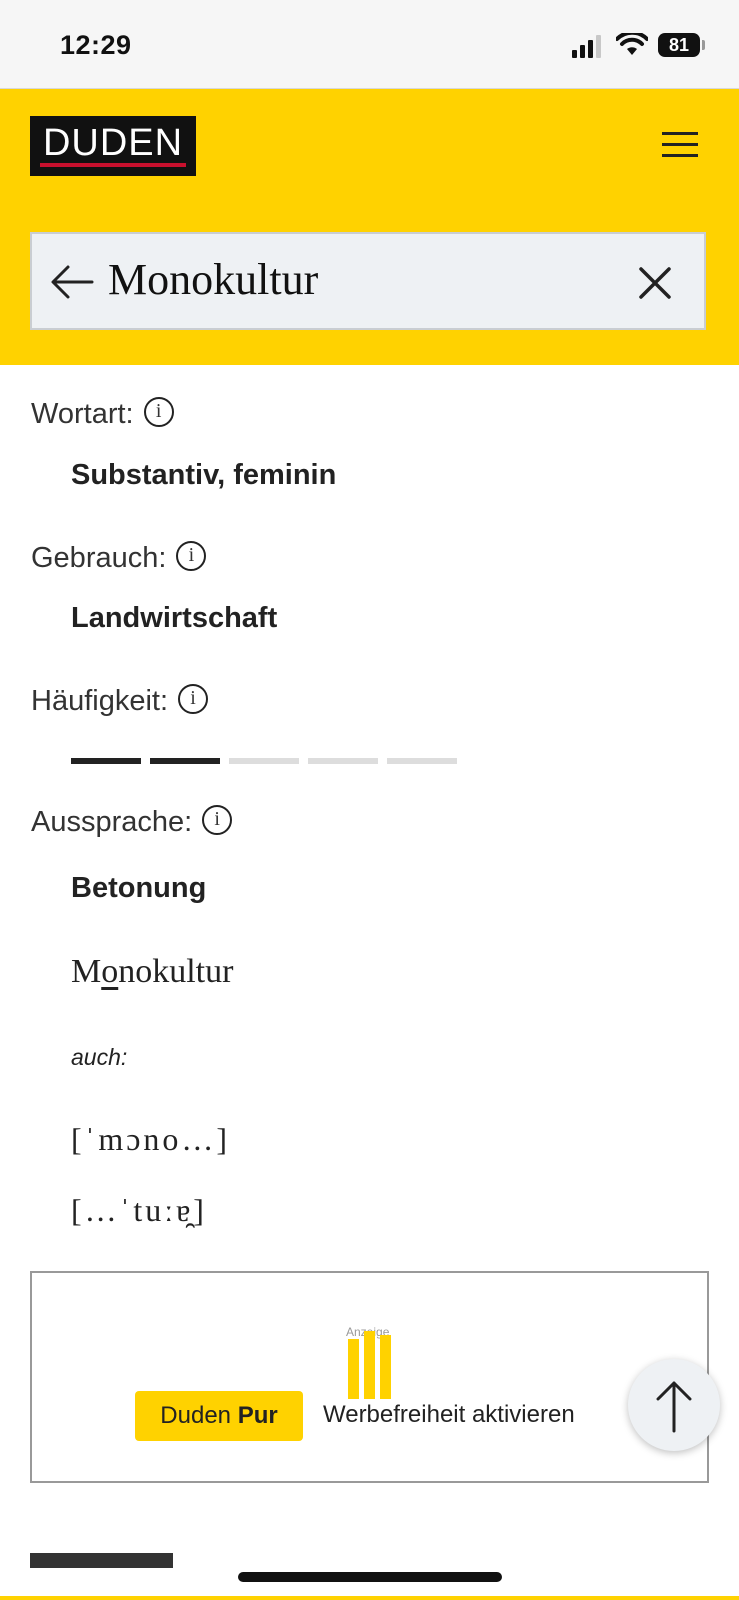  What do you see at coordinates (370, 1577) in the screenshot?
I see `home-indicator` at bounding box center [370, 1577].